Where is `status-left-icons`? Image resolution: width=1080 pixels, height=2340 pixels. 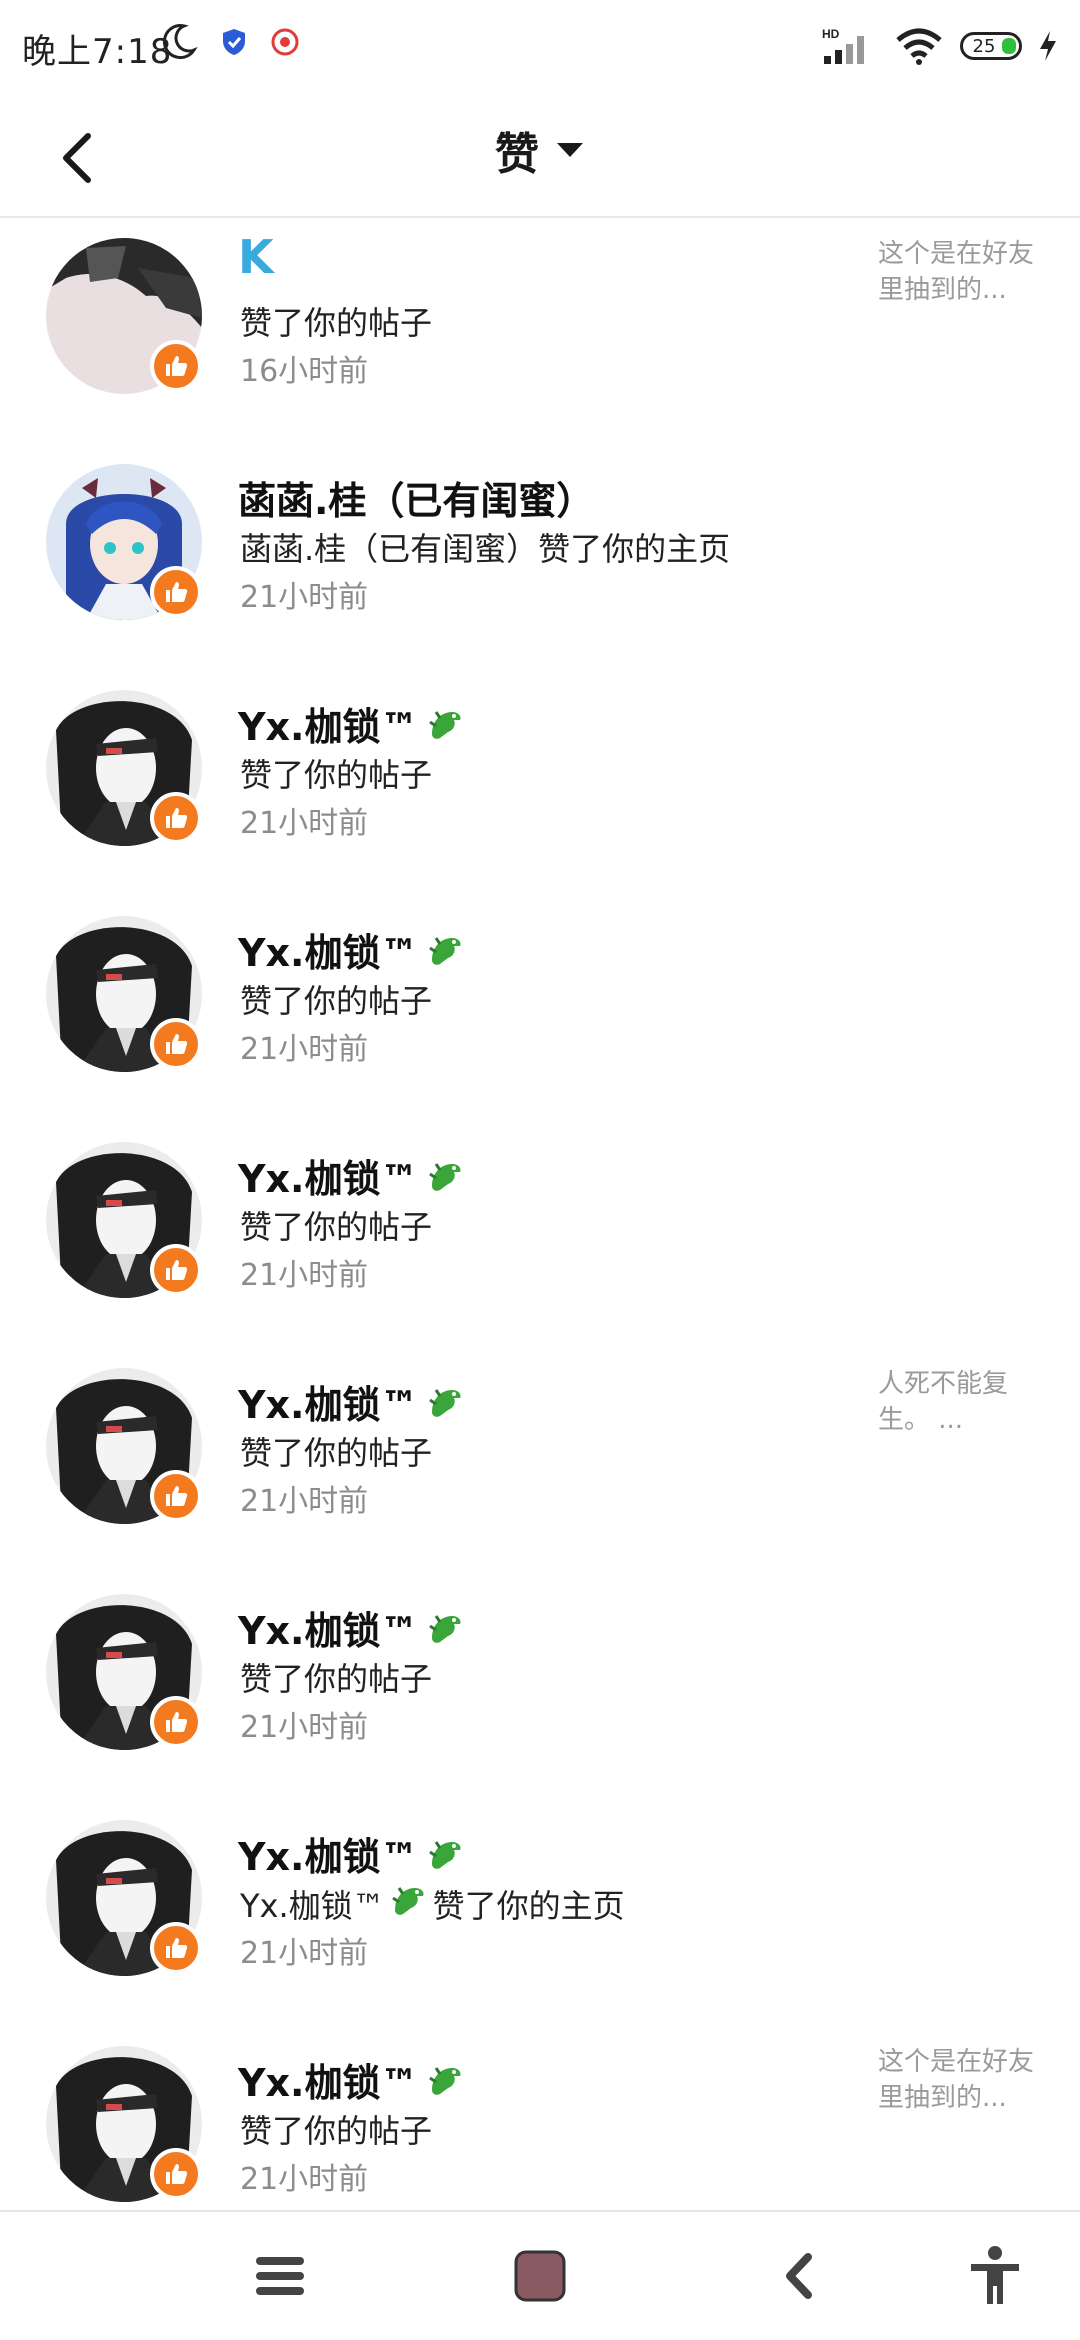
status-left-icons is located at coordinates (229, 42).